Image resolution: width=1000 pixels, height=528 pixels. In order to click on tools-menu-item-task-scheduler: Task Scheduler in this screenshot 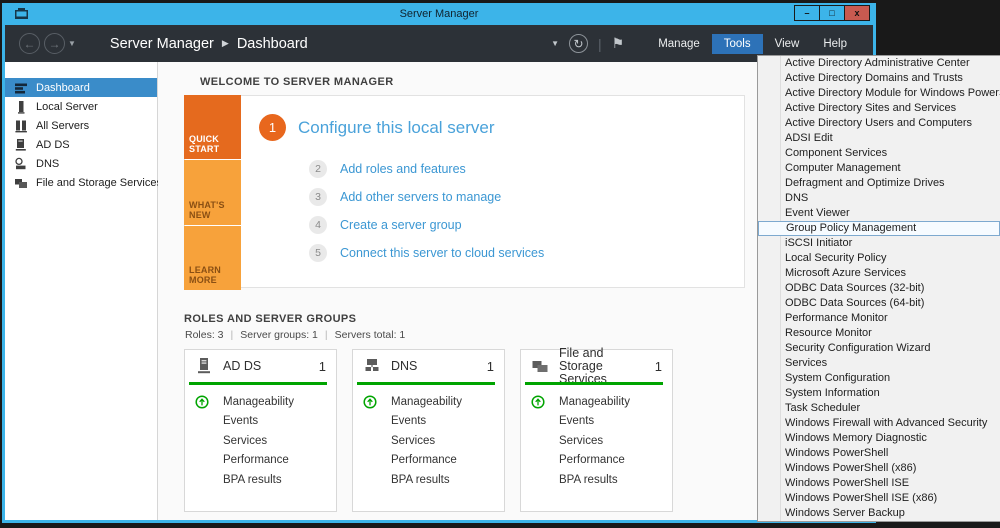, I will do `click(879, 408)`.